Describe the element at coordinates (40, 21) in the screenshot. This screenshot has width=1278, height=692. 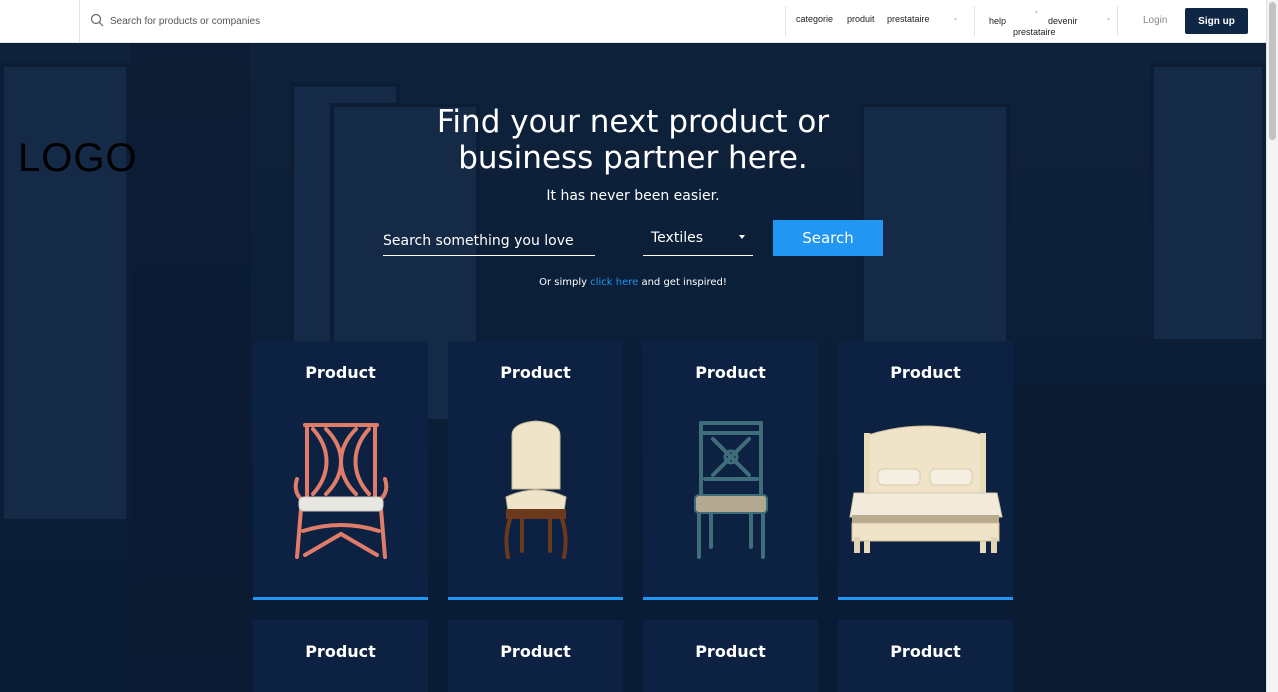
I see `navbar-left-strip` at that location.